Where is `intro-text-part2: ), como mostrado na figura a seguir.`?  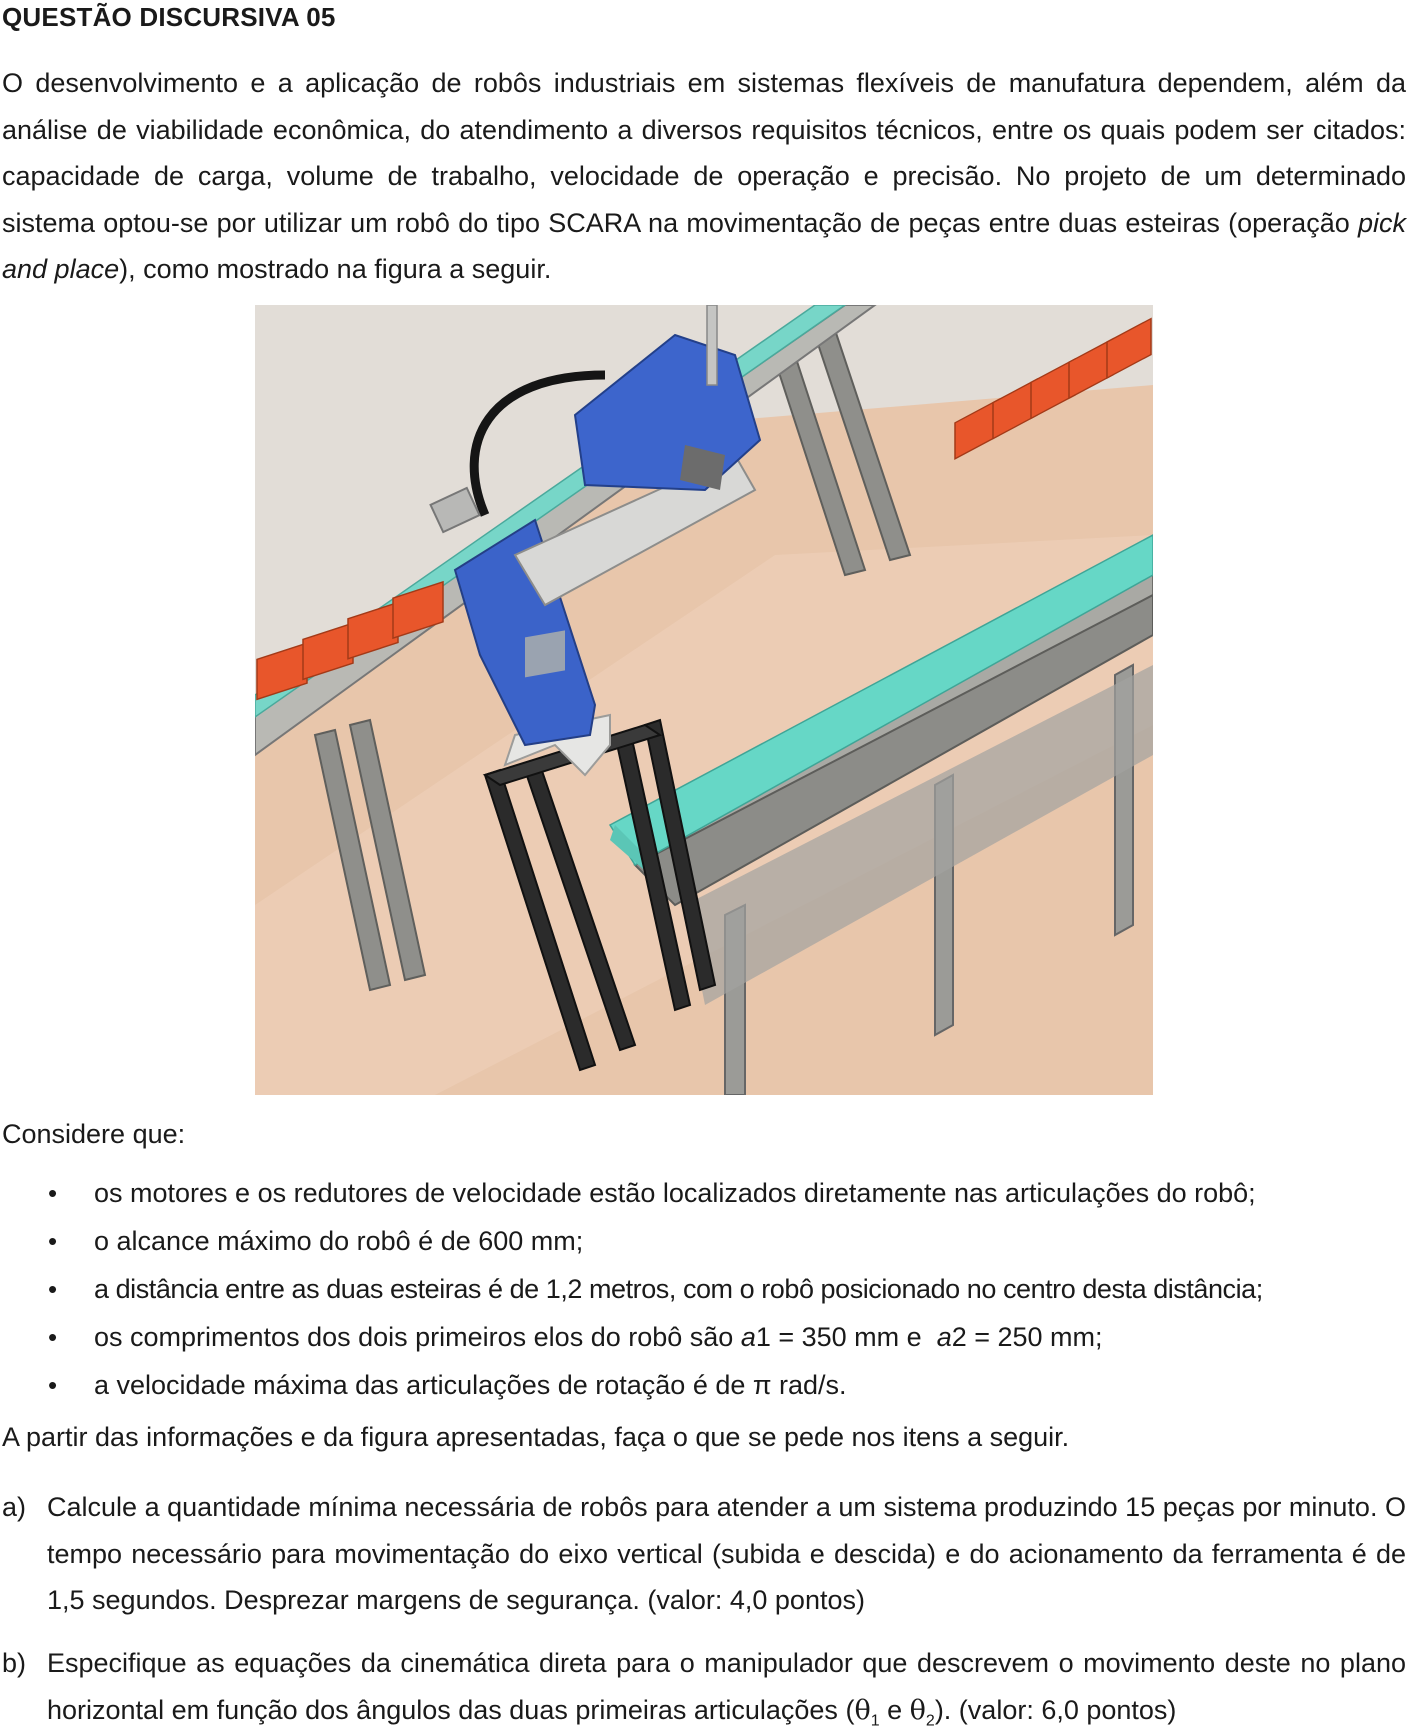
intro-text-part2: ), como mostrado na figura a seguir. is located at coordinates (335, 269).